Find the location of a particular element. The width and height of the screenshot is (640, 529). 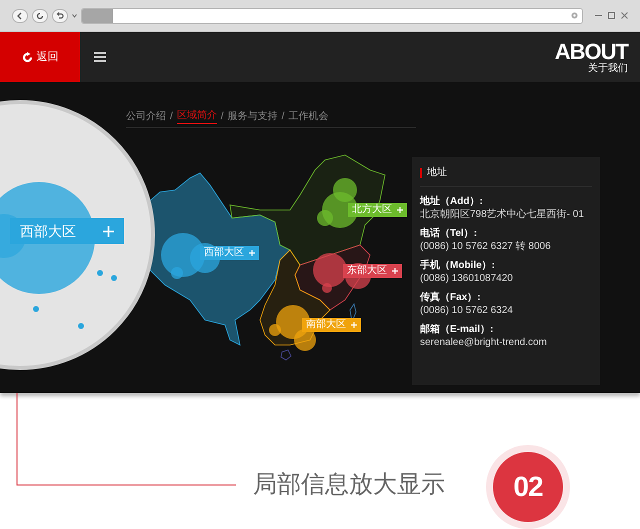

contact-value: (0086) 10 5762 6324 is located at coordinates (467, 310).